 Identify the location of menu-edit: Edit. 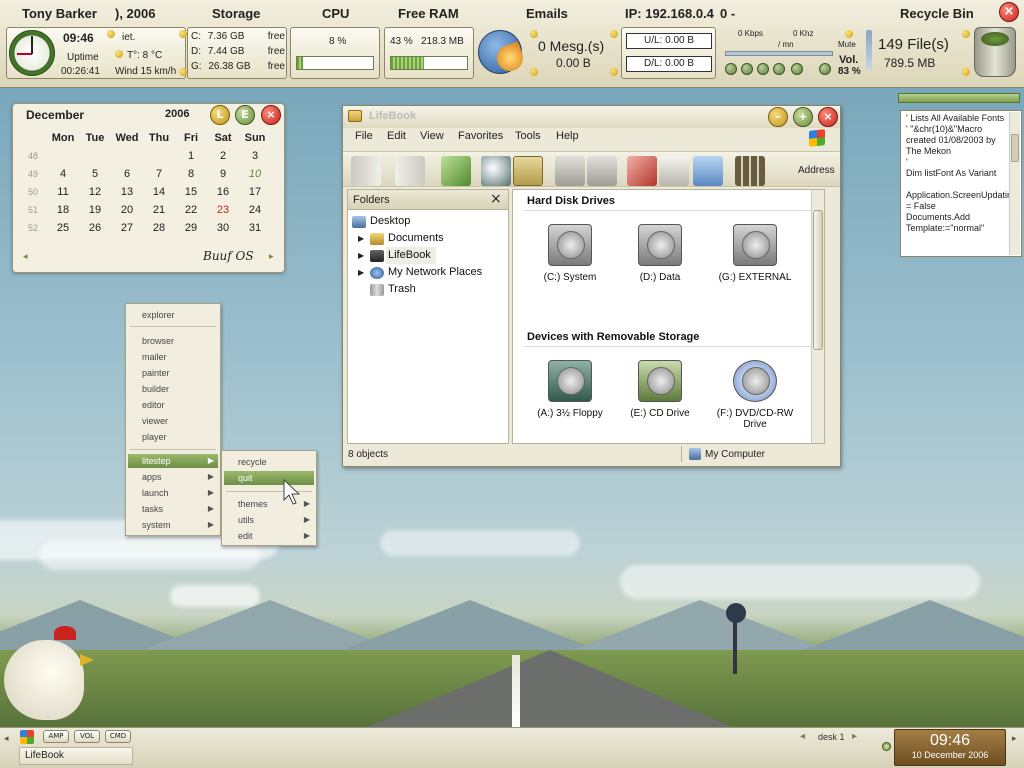
(396, 139).